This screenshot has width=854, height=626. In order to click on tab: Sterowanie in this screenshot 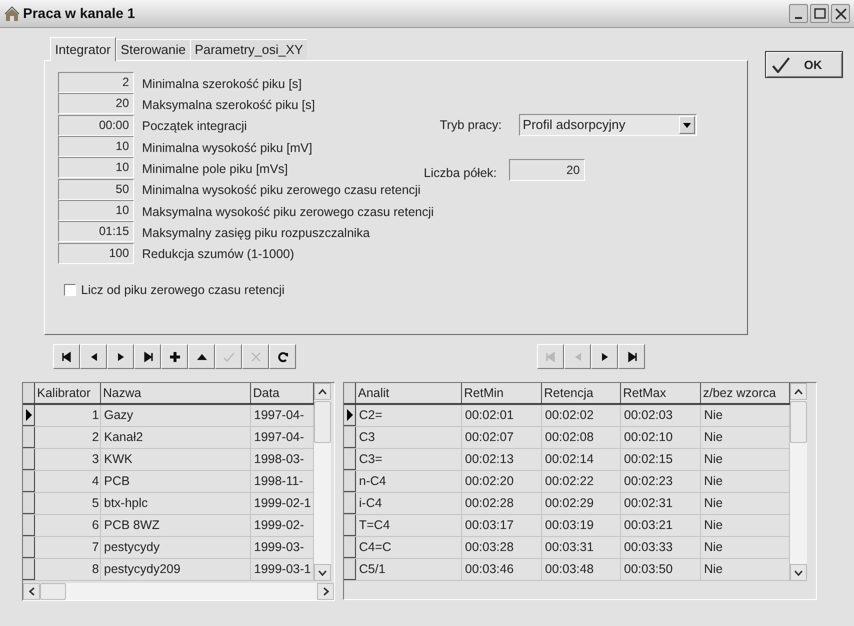, I will do `click(153, 49)`.